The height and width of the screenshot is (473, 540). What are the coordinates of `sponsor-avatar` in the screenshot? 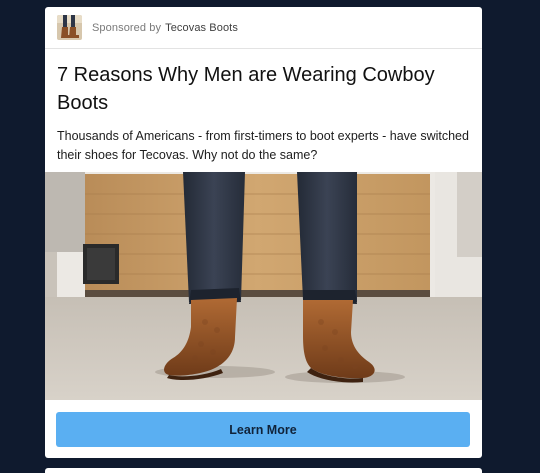 It's located at (69, 27).